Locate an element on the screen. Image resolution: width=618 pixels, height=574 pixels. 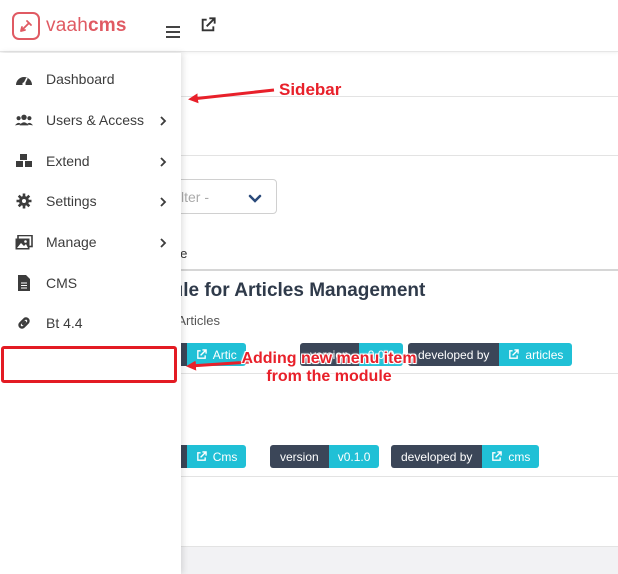
developed-by-tag: developed by cms is located at coordinates (465, 456).